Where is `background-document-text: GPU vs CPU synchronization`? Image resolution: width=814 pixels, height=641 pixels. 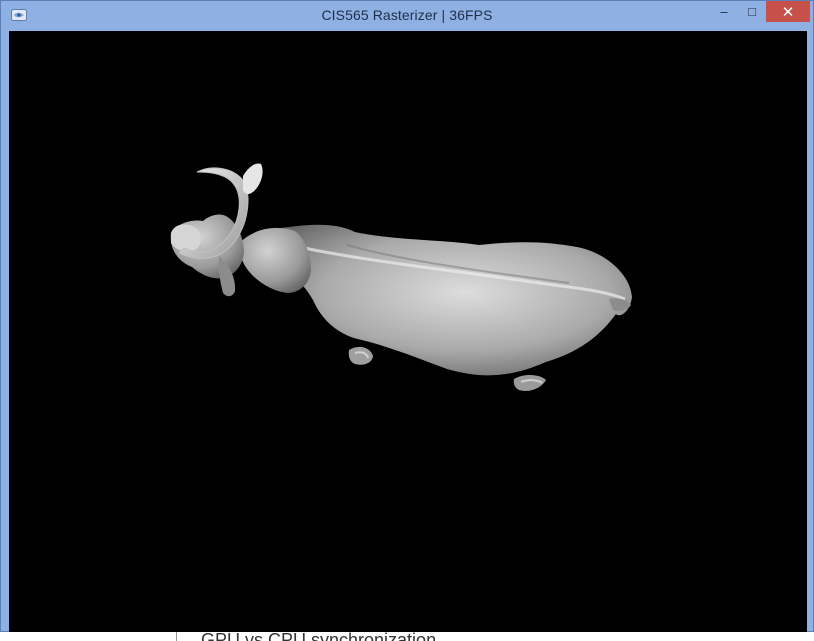
background-document-text: GPU vs CPU synchronization is located at coordinates (356, 636).